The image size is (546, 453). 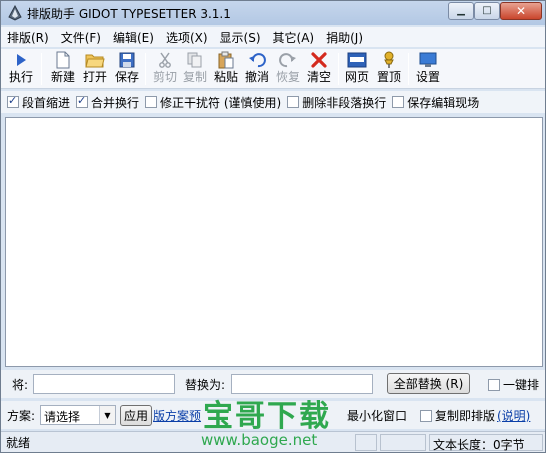 I want to click on scheme-preview-link: 版方案预, so click(x=177, y=415).